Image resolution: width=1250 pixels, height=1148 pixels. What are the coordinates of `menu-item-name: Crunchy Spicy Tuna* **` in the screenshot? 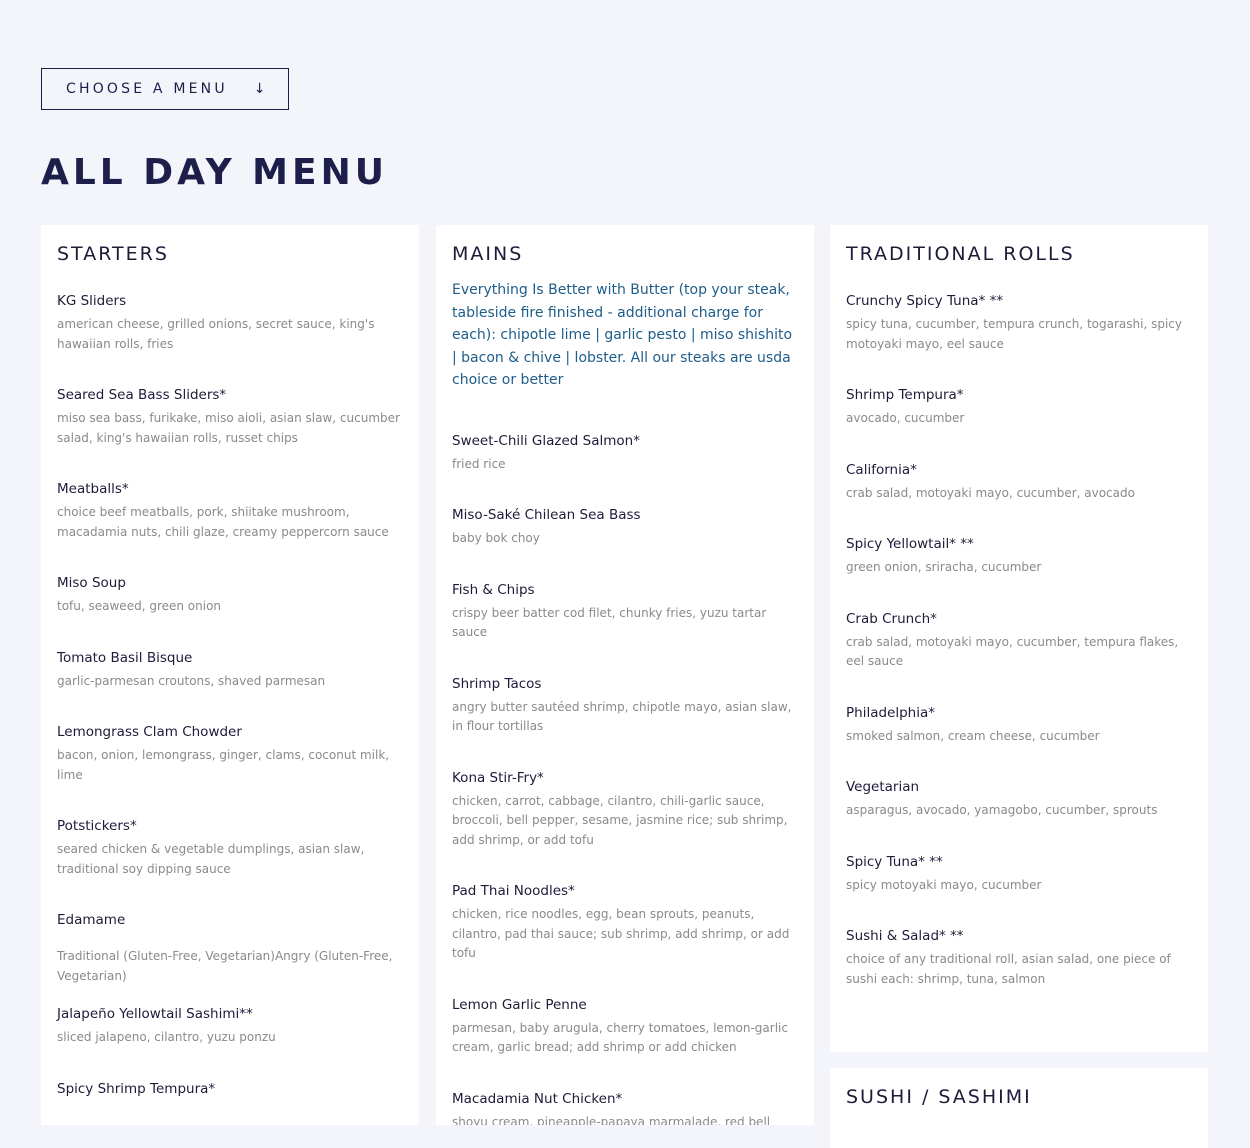 It's located at (925, 301).